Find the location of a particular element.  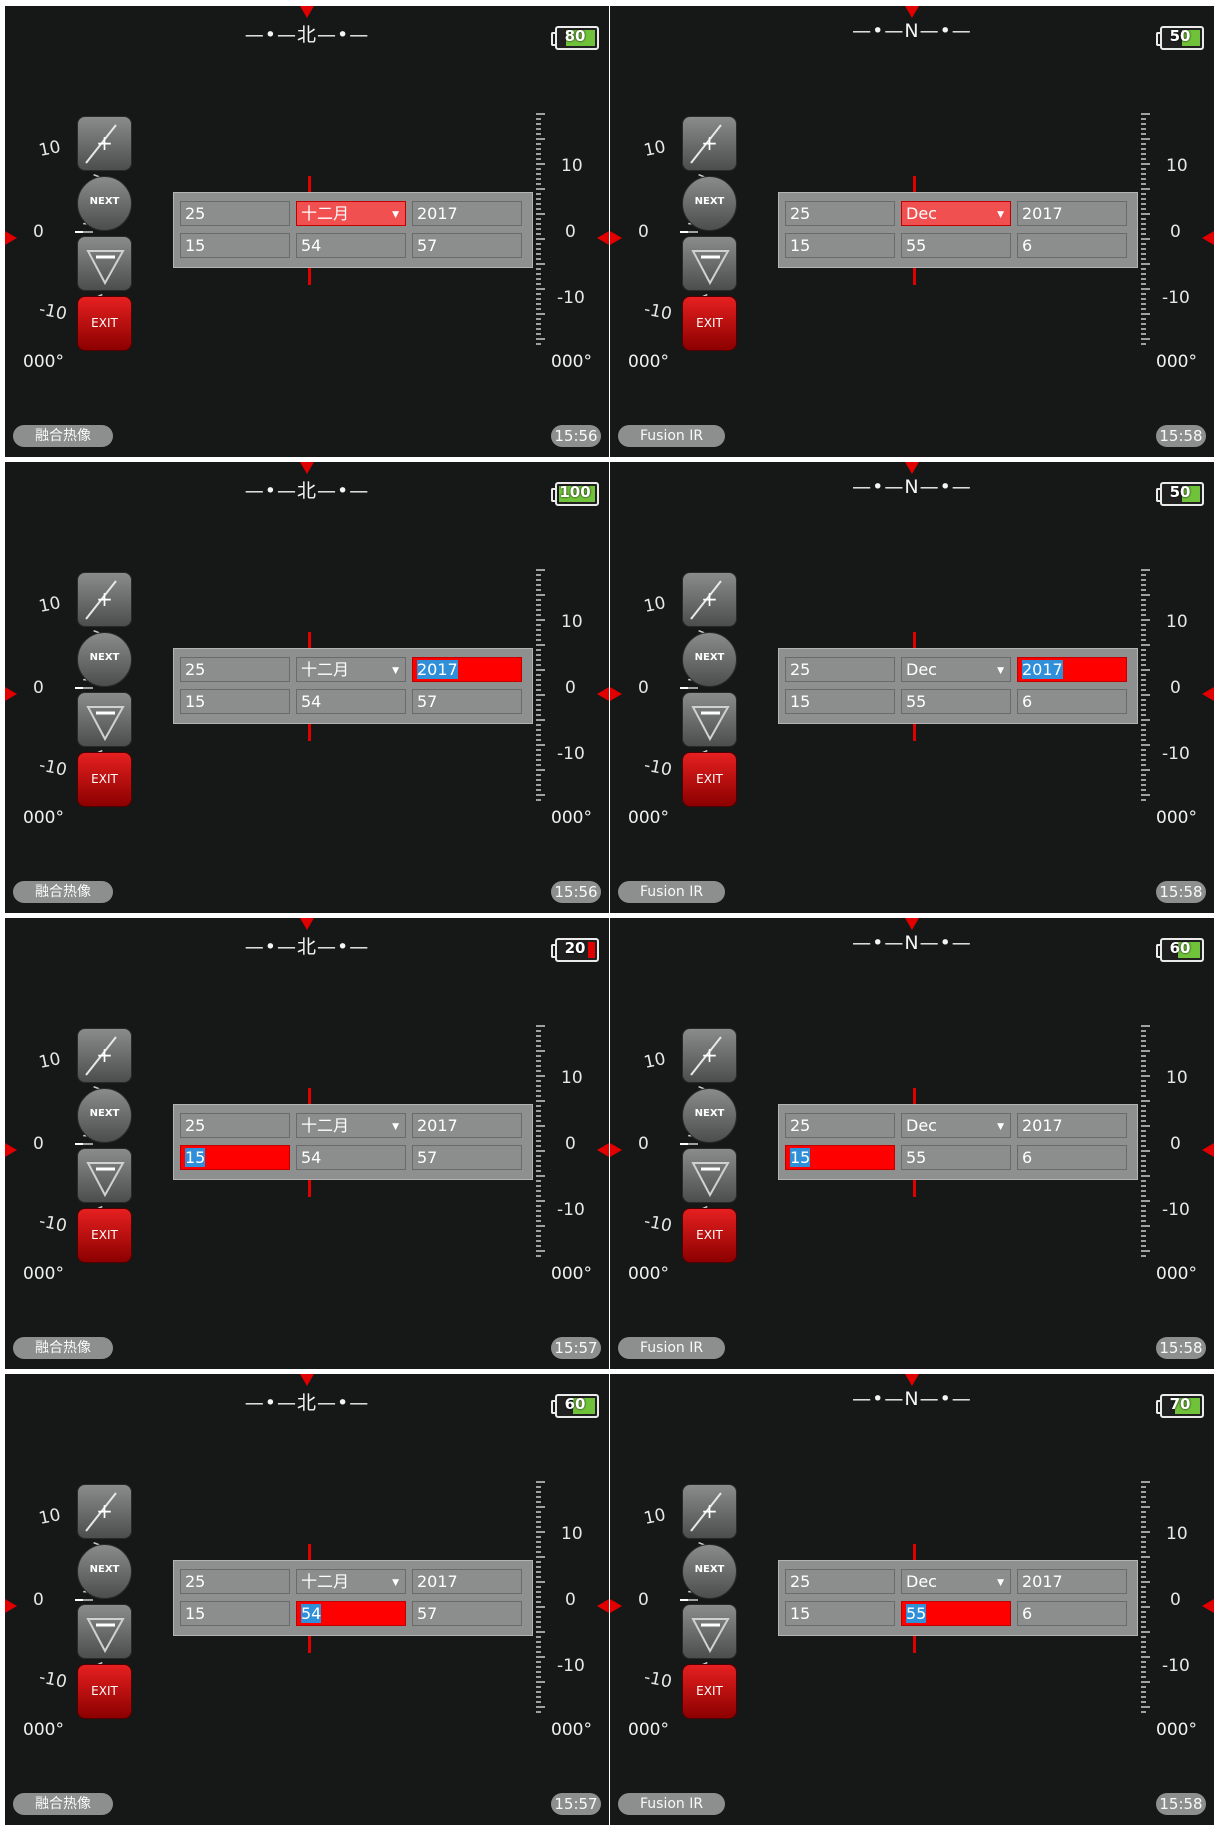

battery-level: 50 is located at coordinates (1180, 36).